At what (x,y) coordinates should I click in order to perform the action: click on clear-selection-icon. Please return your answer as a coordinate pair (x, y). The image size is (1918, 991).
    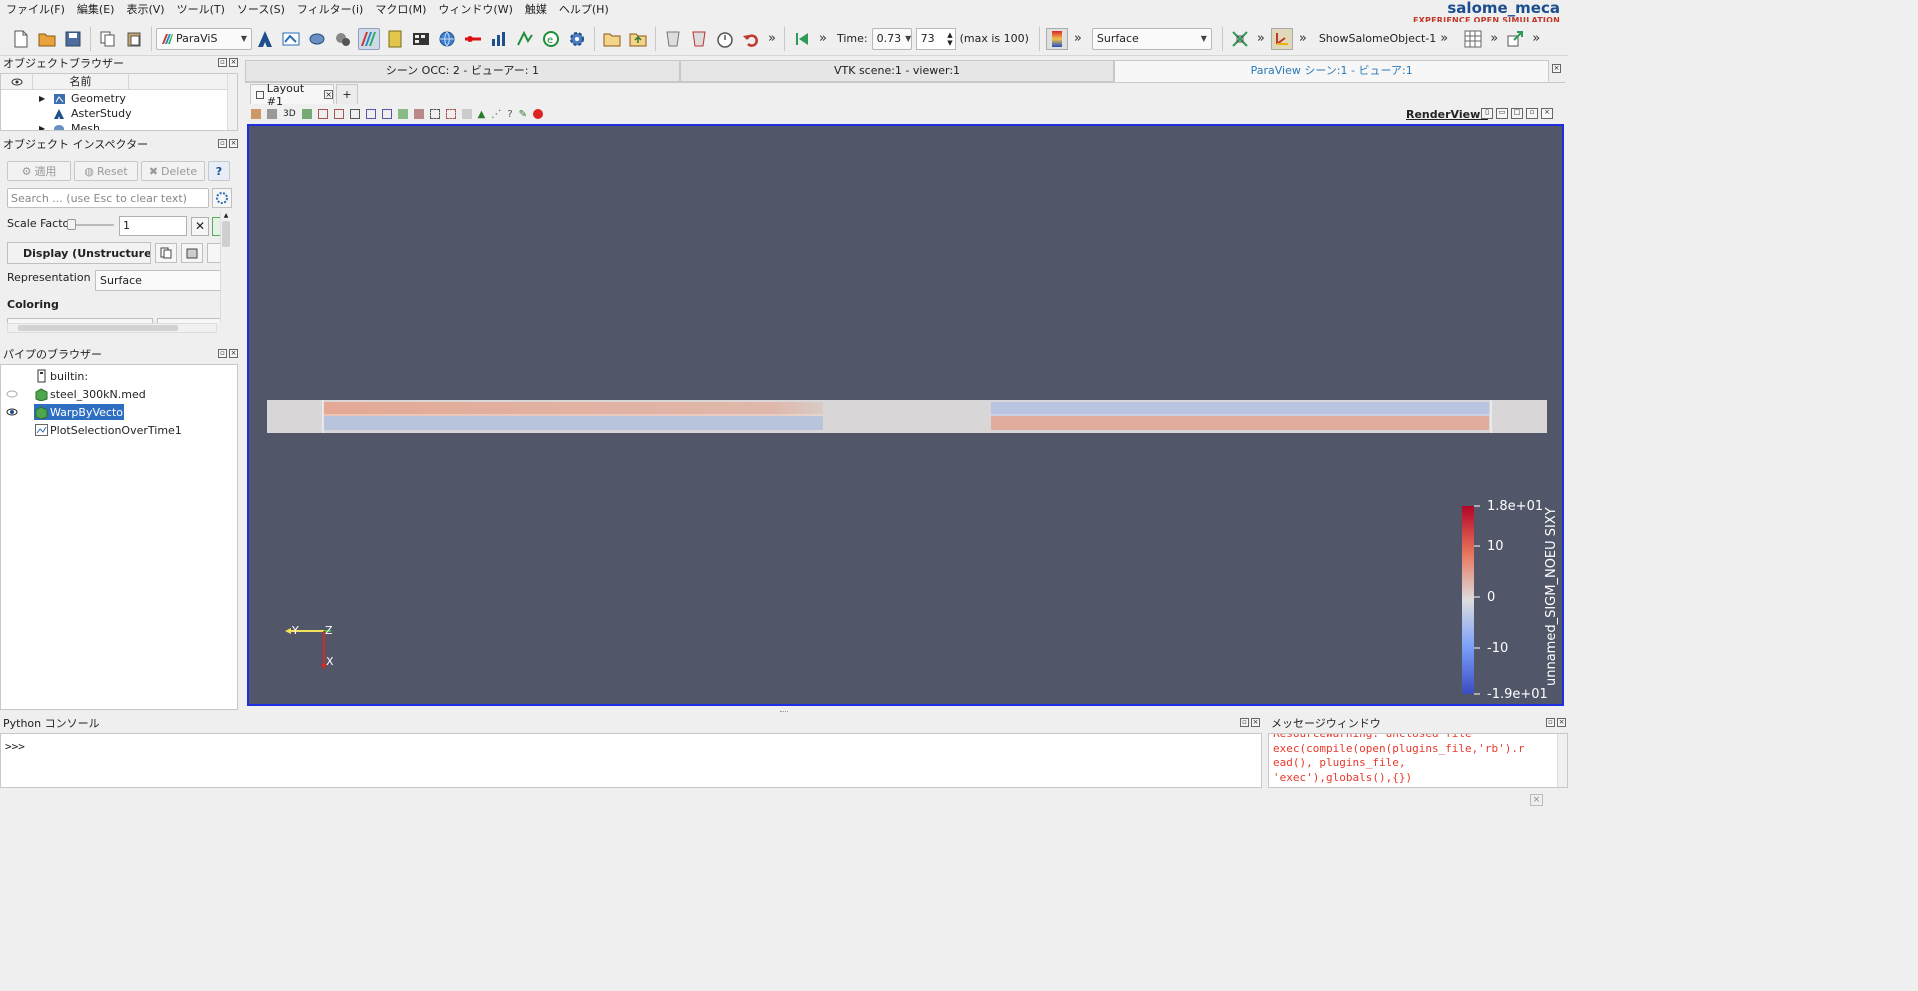
    Looking at the image, I should click on (538, 114).